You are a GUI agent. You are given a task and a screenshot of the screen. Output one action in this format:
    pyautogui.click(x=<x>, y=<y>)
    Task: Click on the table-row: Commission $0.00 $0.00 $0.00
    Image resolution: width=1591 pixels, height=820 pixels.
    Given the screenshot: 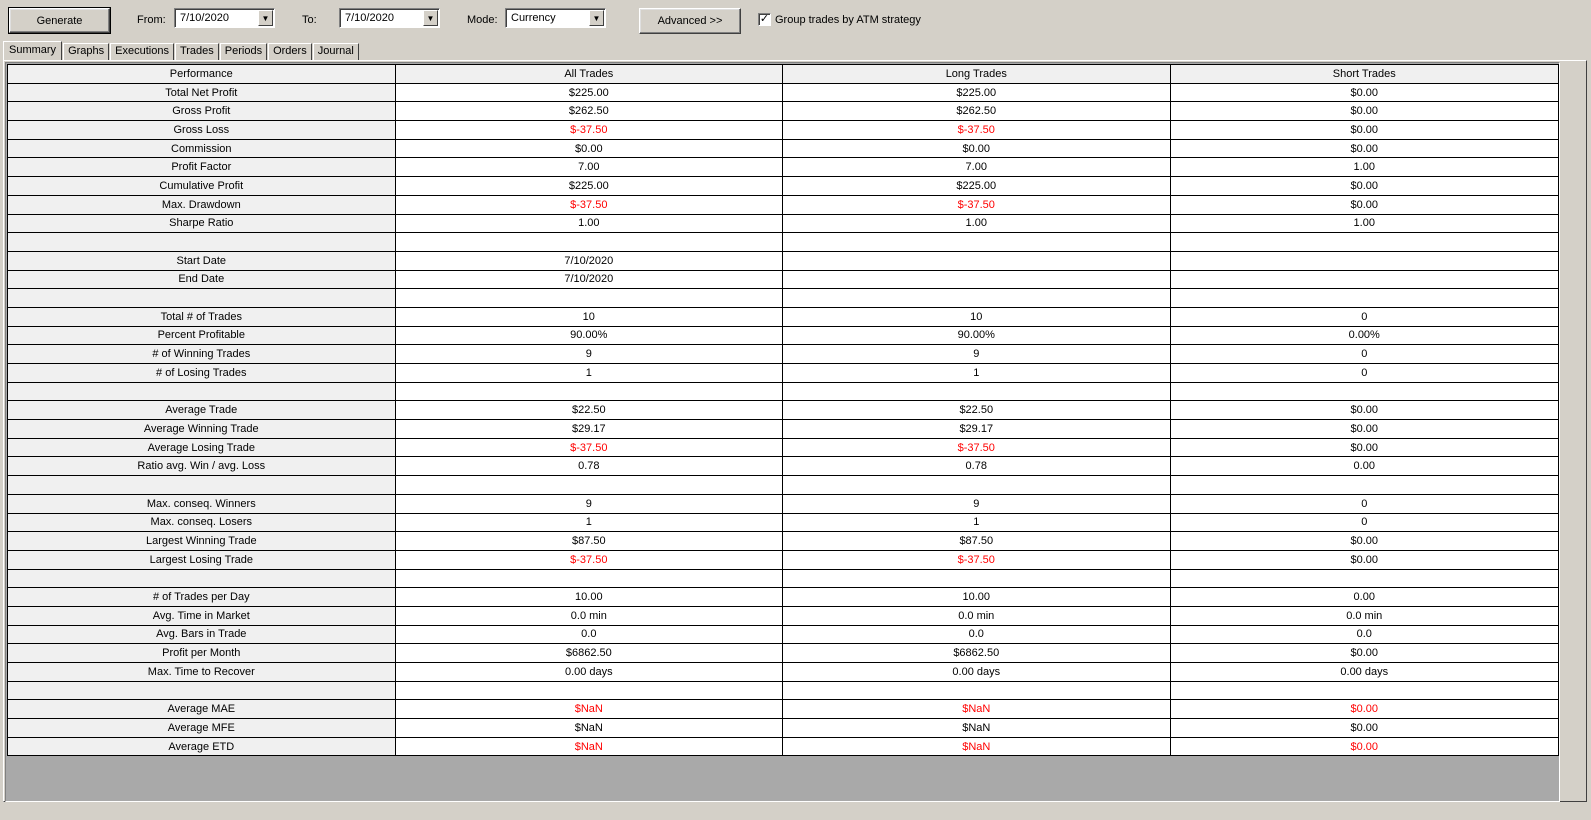 What is the action you would take?
    pyautogui.click(x=783, y=148)
    